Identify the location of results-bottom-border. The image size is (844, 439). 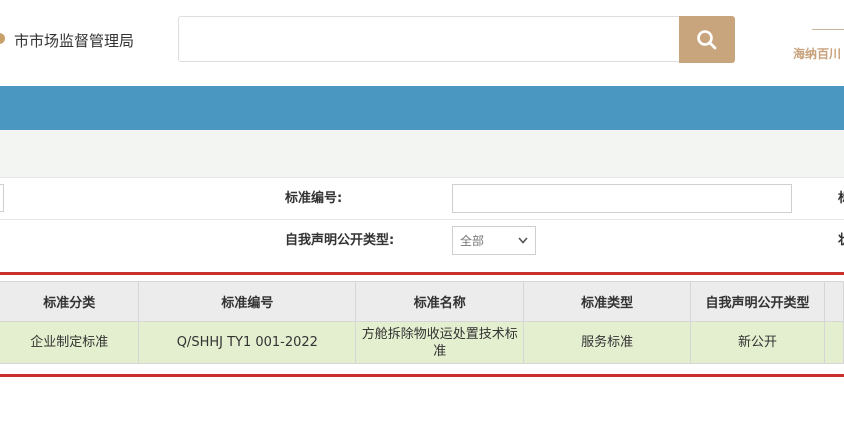
(422, 375).